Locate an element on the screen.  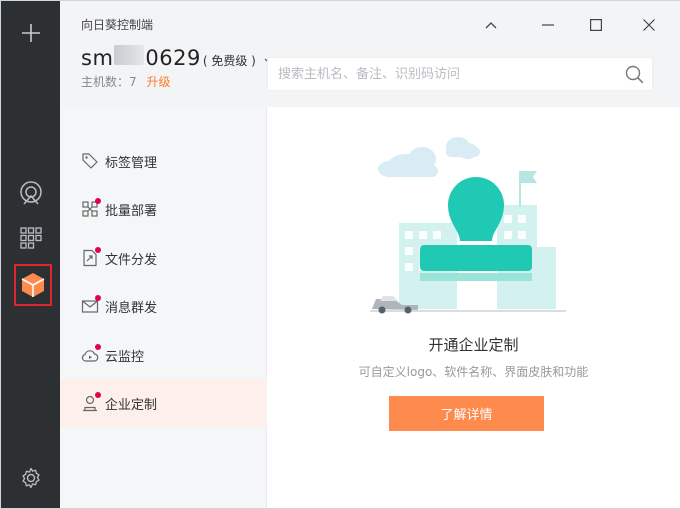
menu-item-mass-message: 消息群发 is located at coordinates (163, 306).